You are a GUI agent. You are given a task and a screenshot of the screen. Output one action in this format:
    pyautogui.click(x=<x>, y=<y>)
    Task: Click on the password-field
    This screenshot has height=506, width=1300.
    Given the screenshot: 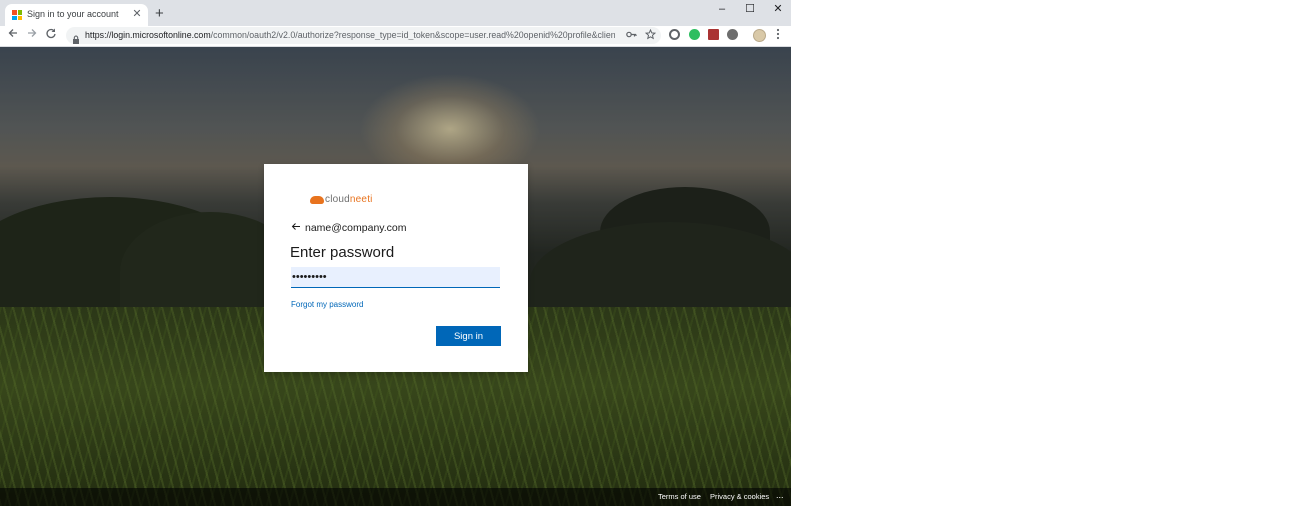 What is the action you would take?
    pyautogui.click(x=395, y=277)
    